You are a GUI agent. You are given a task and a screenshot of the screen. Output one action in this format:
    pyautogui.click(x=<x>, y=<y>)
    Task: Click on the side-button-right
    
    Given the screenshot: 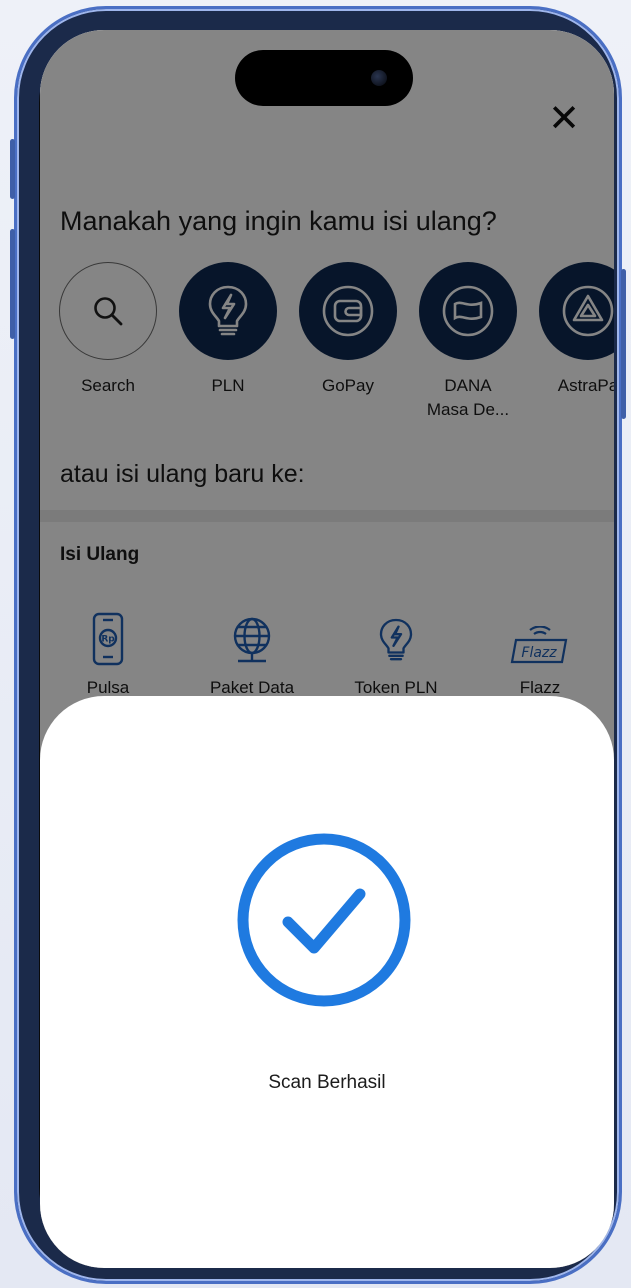 What is the action you would take?
    pyautogui.click(x=623, y=344)
    